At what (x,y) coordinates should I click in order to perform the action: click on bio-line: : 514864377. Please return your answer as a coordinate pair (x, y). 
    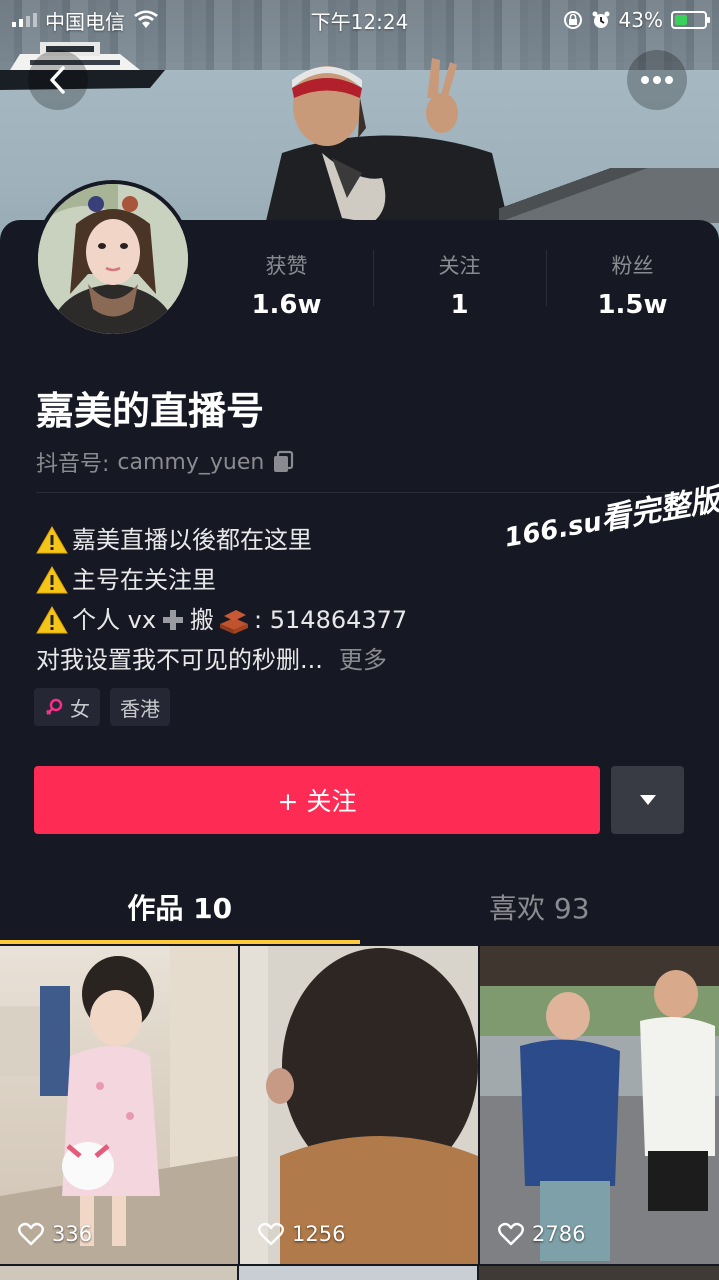
    Looking at the image, I should click on (331, 620).